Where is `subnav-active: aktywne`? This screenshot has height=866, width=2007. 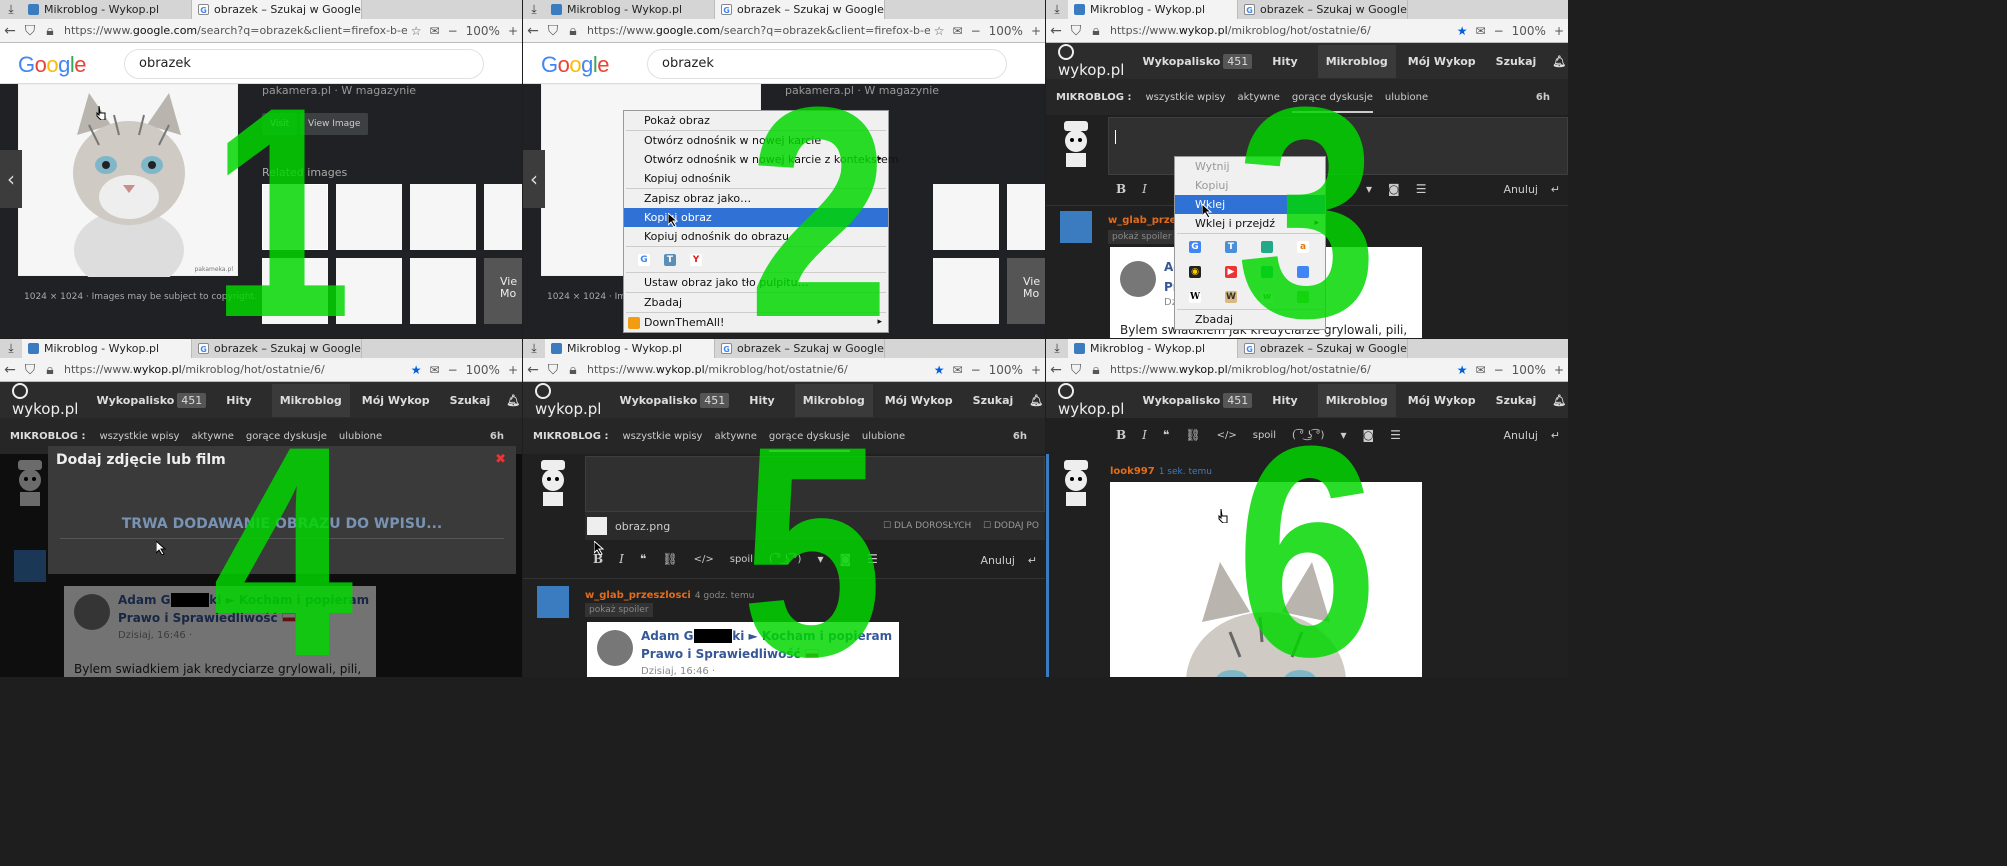 subnav-active: aktywne is located at coordinates (1258, 97).